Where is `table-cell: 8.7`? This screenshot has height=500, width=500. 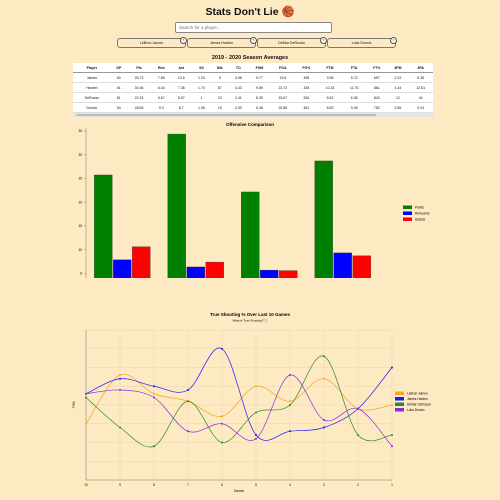
table-cell: 8.7 is located at coordinates (181, 107).